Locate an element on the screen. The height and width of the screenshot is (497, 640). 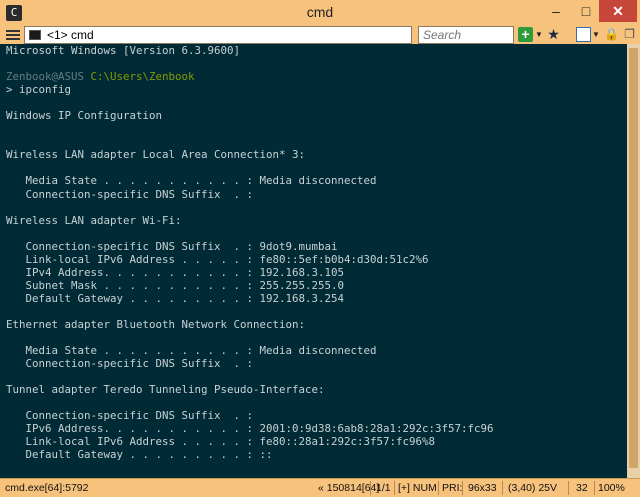
scrollbar is located at coordinates (633, 261).